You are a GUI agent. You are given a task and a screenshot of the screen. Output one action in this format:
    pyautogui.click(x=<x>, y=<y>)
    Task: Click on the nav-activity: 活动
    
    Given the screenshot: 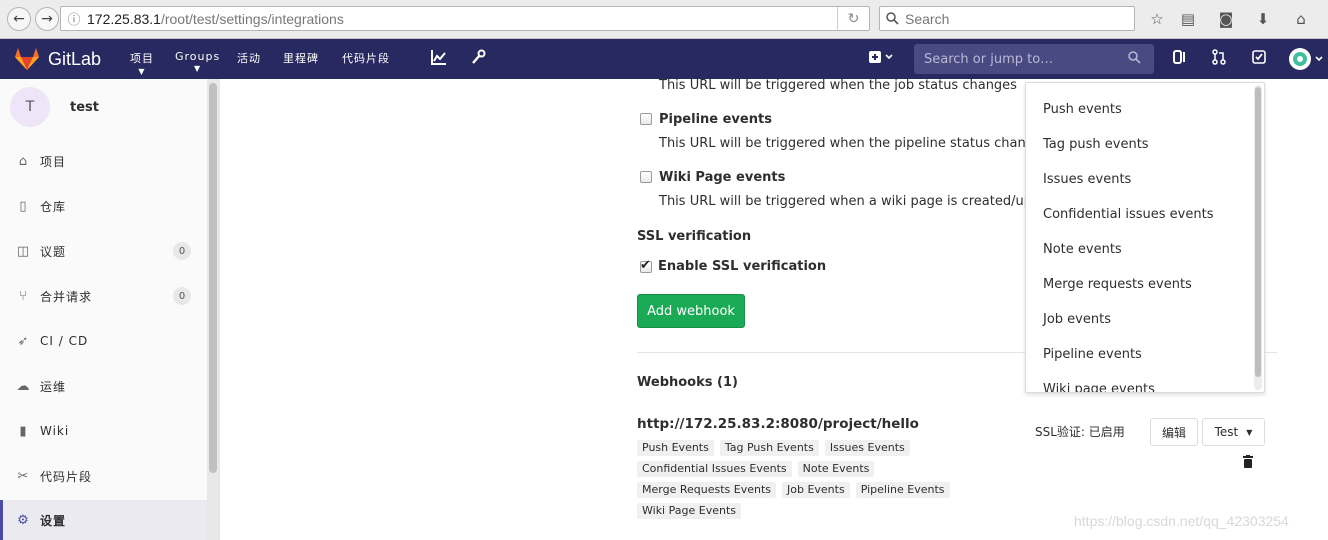 What is the action you would take?
    pyautogui.click(x=249, y=58)
    